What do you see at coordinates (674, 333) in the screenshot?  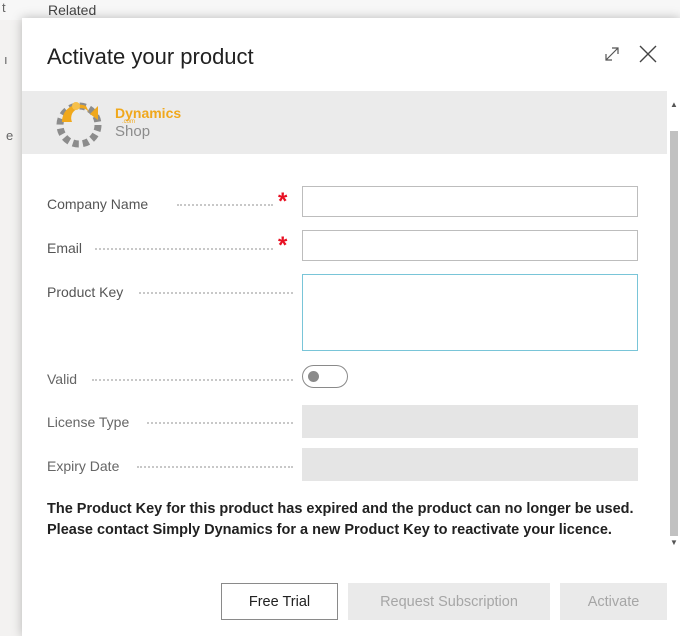 I see `scrollbar-thumb` at bounding box center [674, 333].